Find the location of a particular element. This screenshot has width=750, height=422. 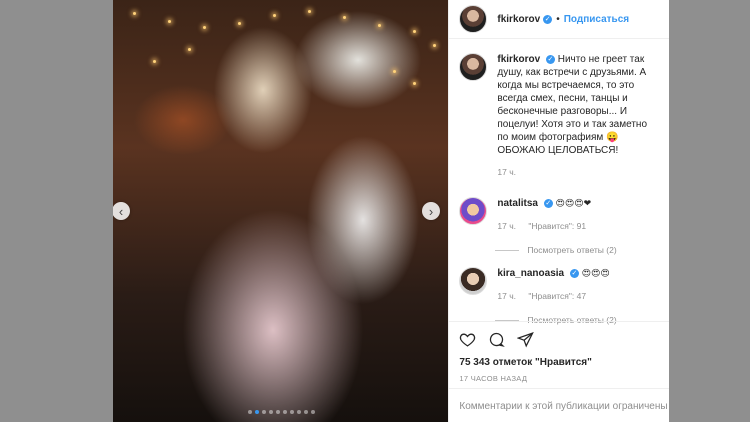

comment-item: natalitsa ✓ 😍😍😍❤ 17 ч. "Нравится": 91 is located at coordinates (559, 215).